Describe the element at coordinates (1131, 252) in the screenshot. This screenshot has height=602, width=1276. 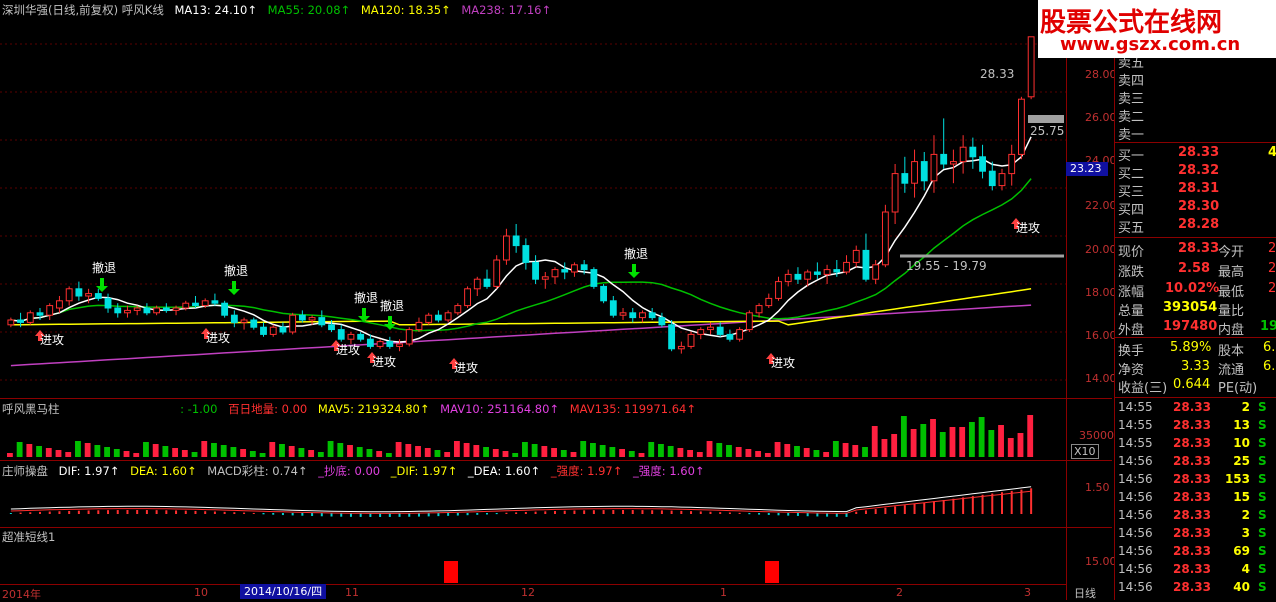
I see `stat-label: 现价` at that location.